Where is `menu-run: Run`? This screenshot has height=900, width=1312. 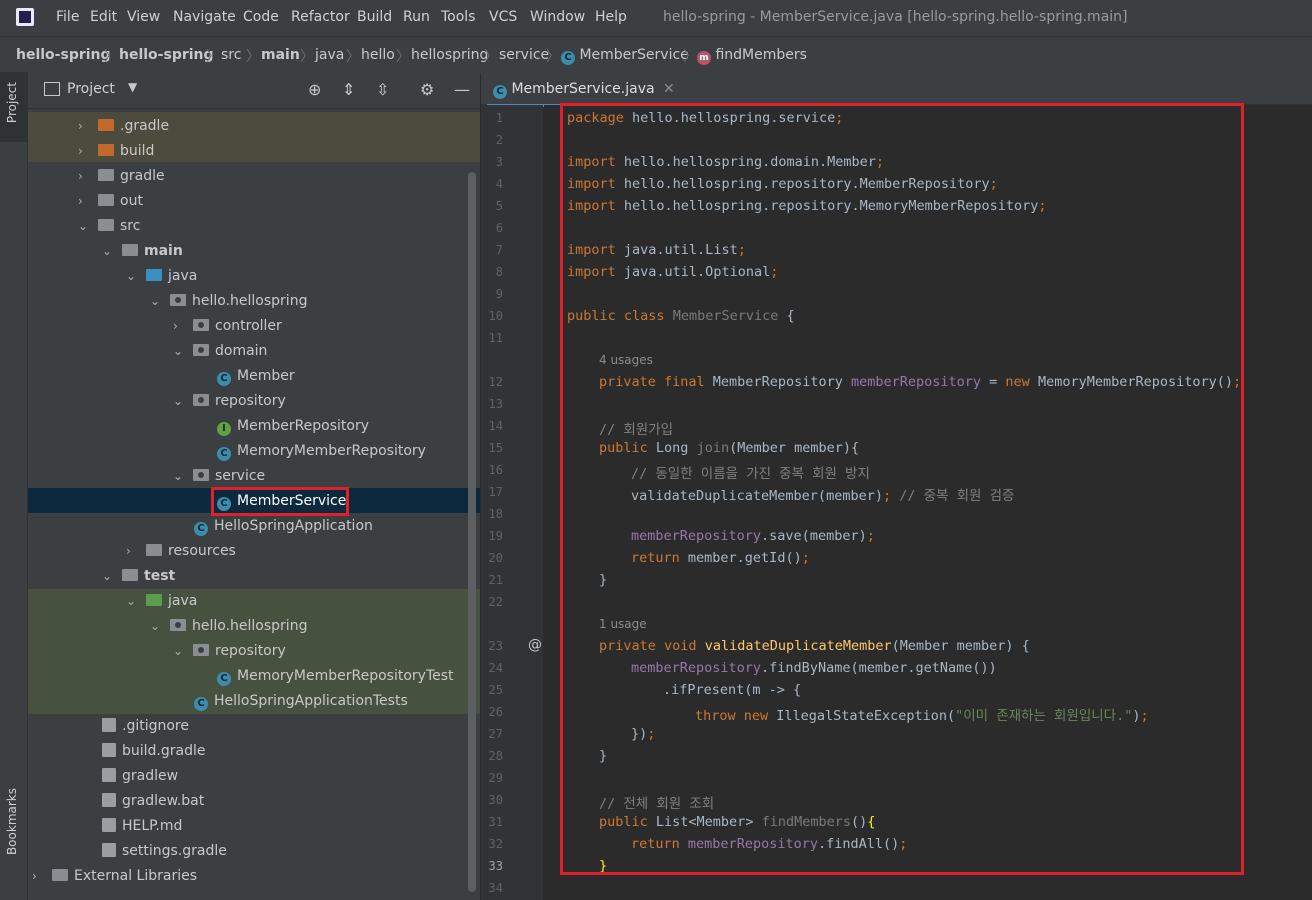
menu-run: Run is located at coordinates (416, 17).